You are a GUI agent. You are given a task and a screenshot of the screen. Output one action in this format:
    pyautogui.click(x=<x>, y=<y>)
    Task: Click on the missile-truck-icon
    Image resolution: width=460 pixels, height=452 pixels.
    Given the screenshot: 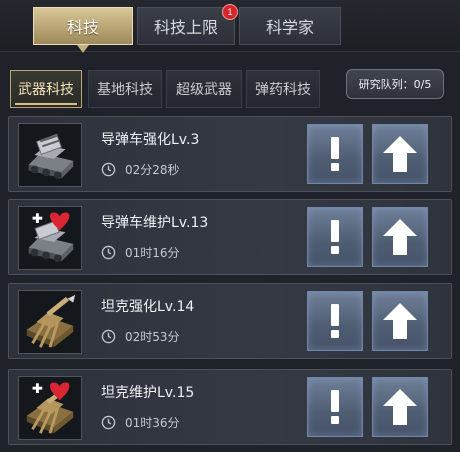 What is the action you would take?
    pyautogui.click(x=50, y=155)
    